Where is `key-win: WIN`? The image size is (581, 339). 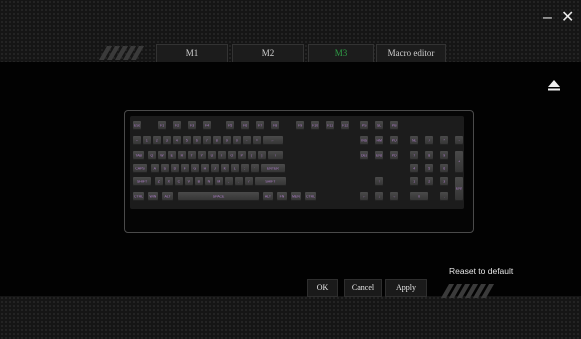 key-win: WIN is located at coordinates (153, 196).